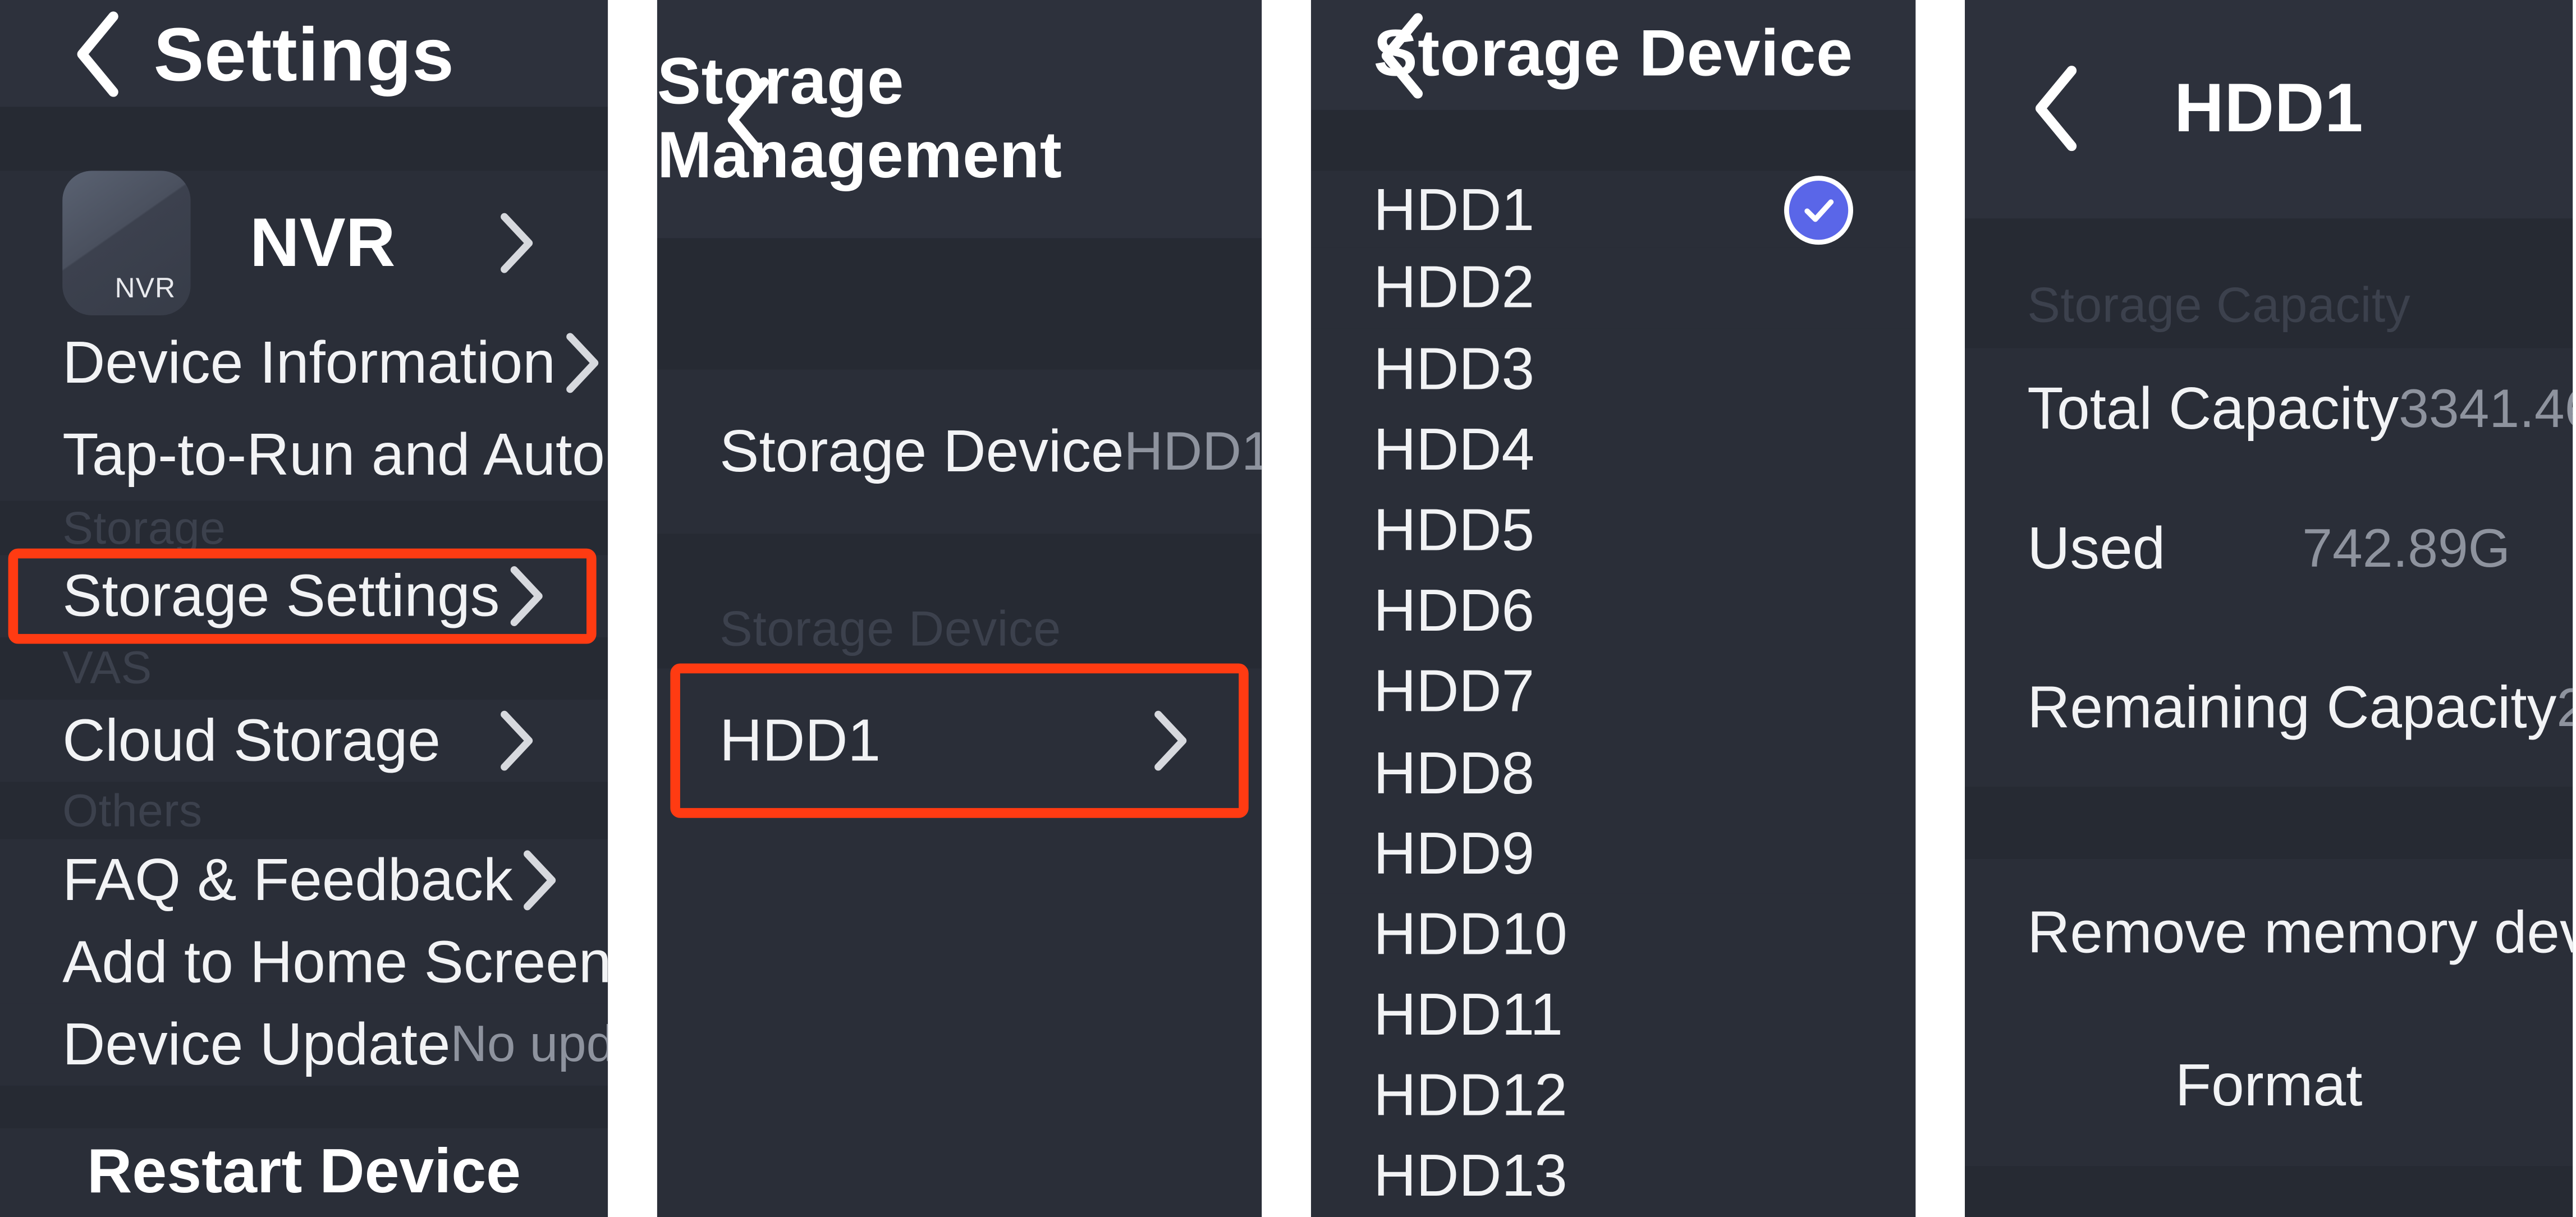  I want to click on row-used: Used 742.89G, so click(2269, 548).